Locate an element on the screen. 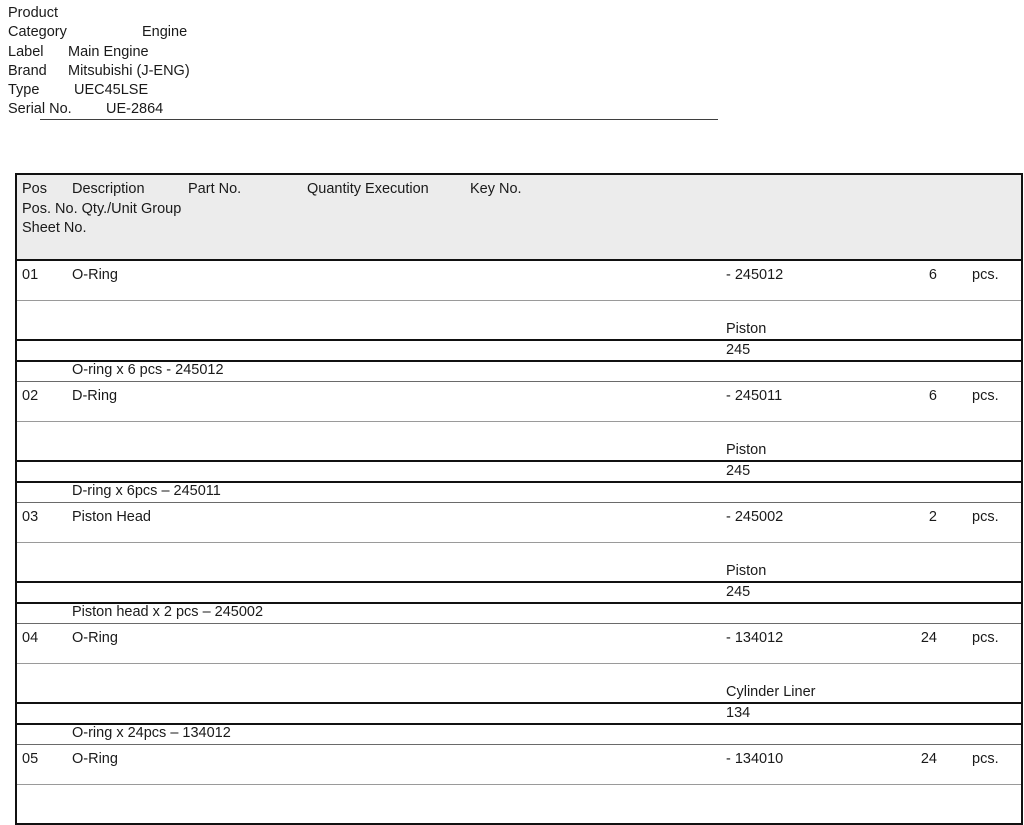  cell-pos: 01 is located at coordinates (30, 275).